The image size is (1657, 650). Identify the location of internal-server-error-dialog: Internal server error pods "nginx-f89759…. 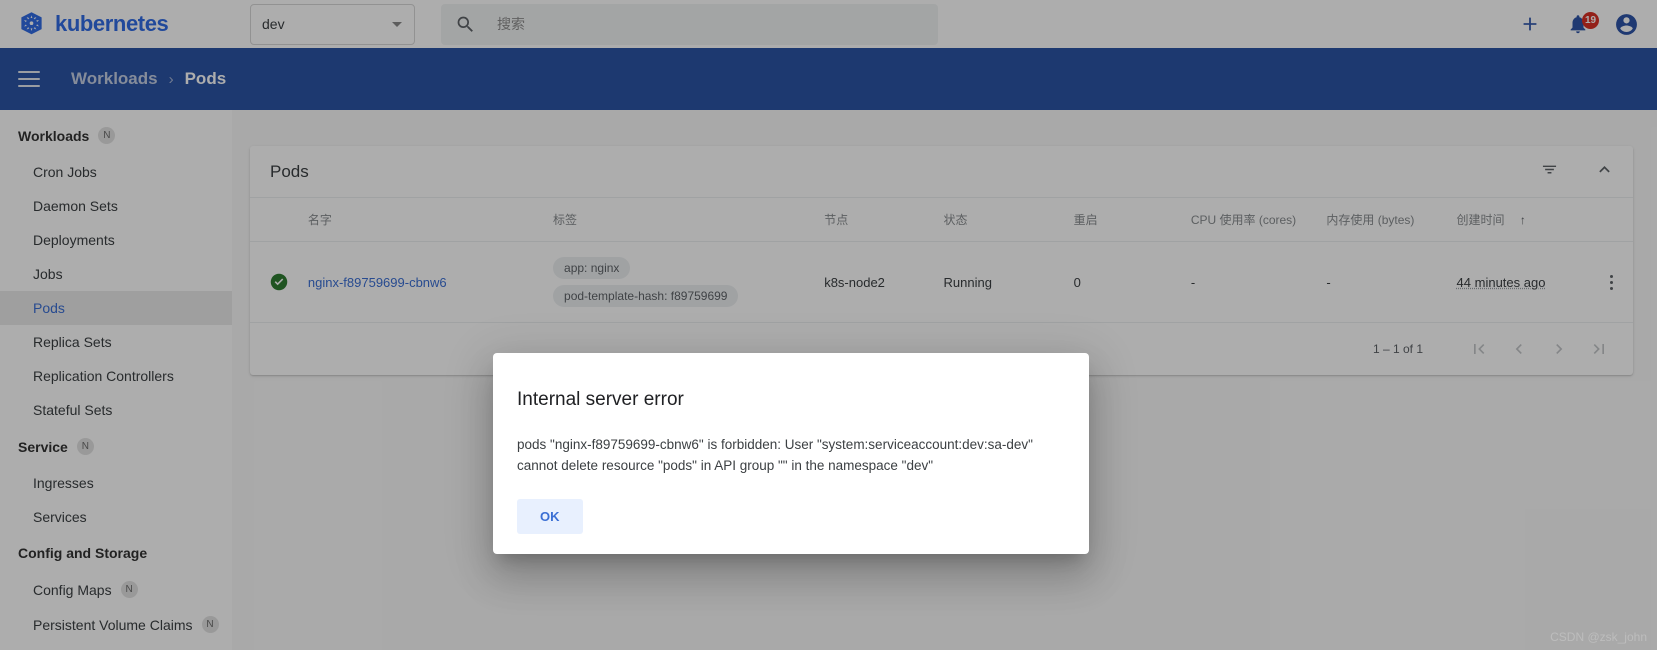
(791, 453).